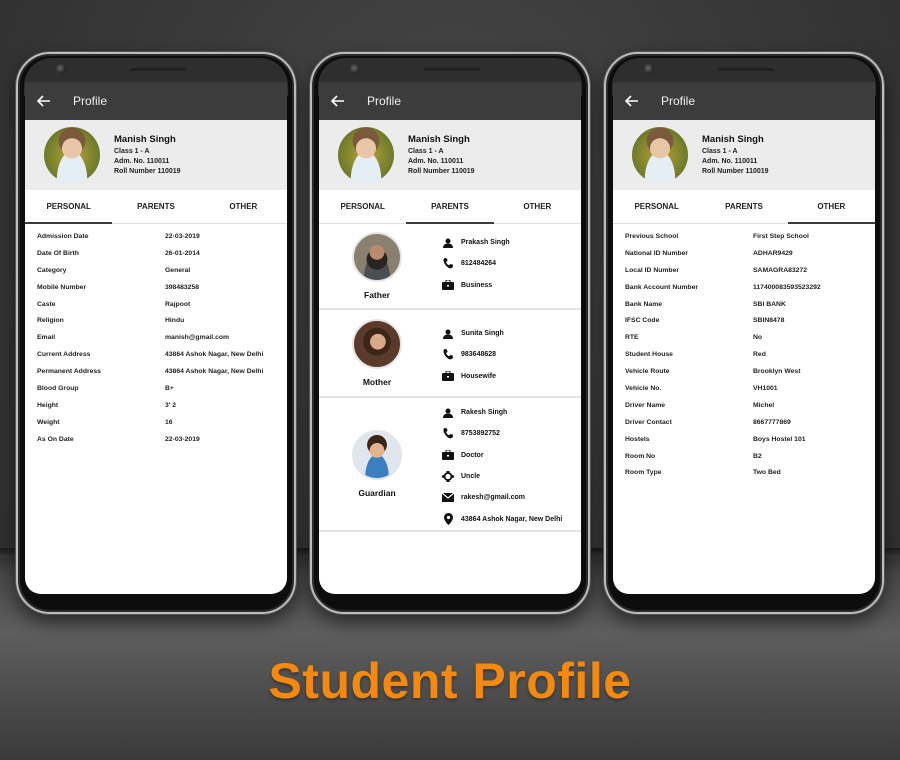 The height and width of the screenshot is (760, 900). Describe the element at coordinates (448, 498) in the screenshot. I see `mail-icon` at that location.